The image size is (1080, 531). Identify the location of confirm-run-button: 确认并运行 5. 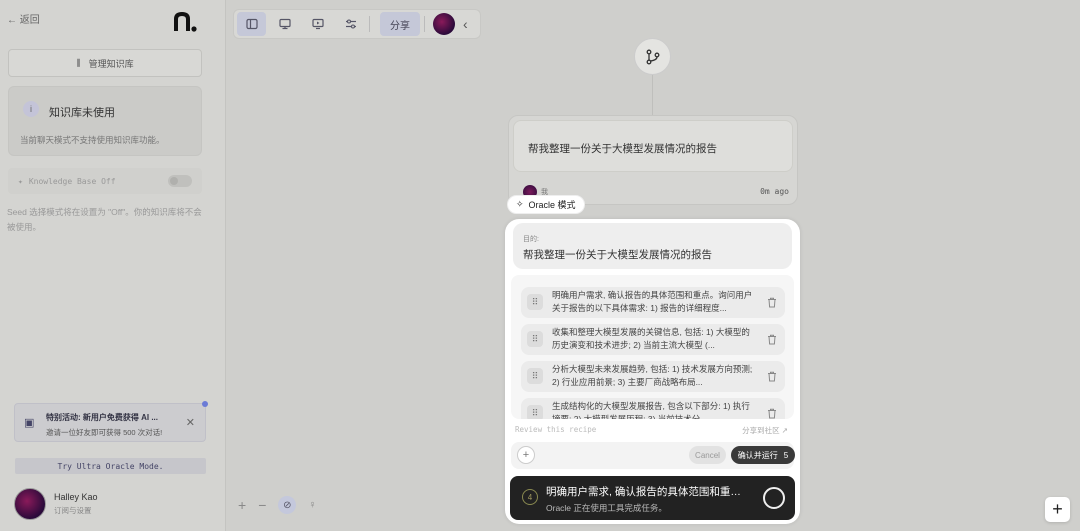
(763, 455).